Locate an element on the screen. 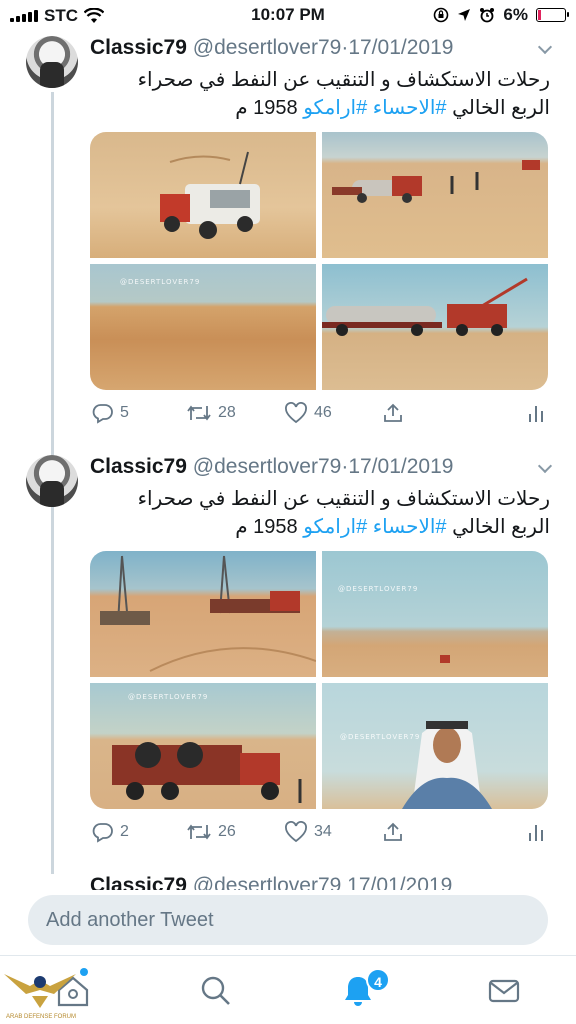 The image size is (576, 1024). messages-icon is located at coordinates (504, 991).